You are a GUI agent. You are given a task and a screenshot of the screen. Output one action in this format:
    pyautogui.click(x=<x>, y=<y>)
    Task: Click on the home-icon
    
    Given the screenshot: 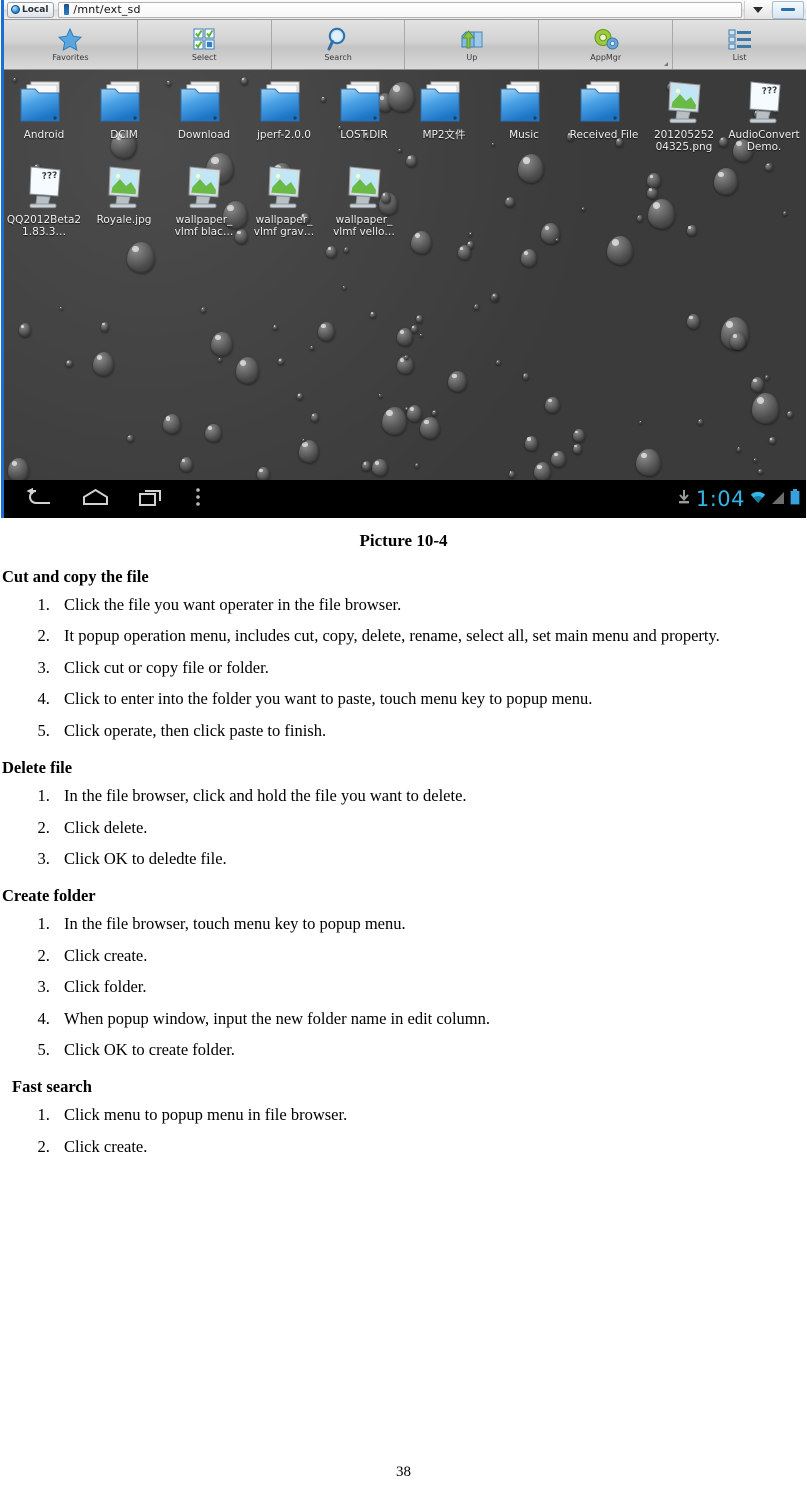 What is the action you would take?
    pyautogui.click(x=95, y=499)
    